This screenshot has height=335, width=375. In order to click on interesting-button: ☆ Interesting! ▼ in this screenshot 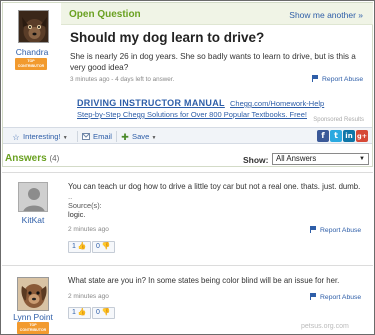, I will do `click(40, 137)`.